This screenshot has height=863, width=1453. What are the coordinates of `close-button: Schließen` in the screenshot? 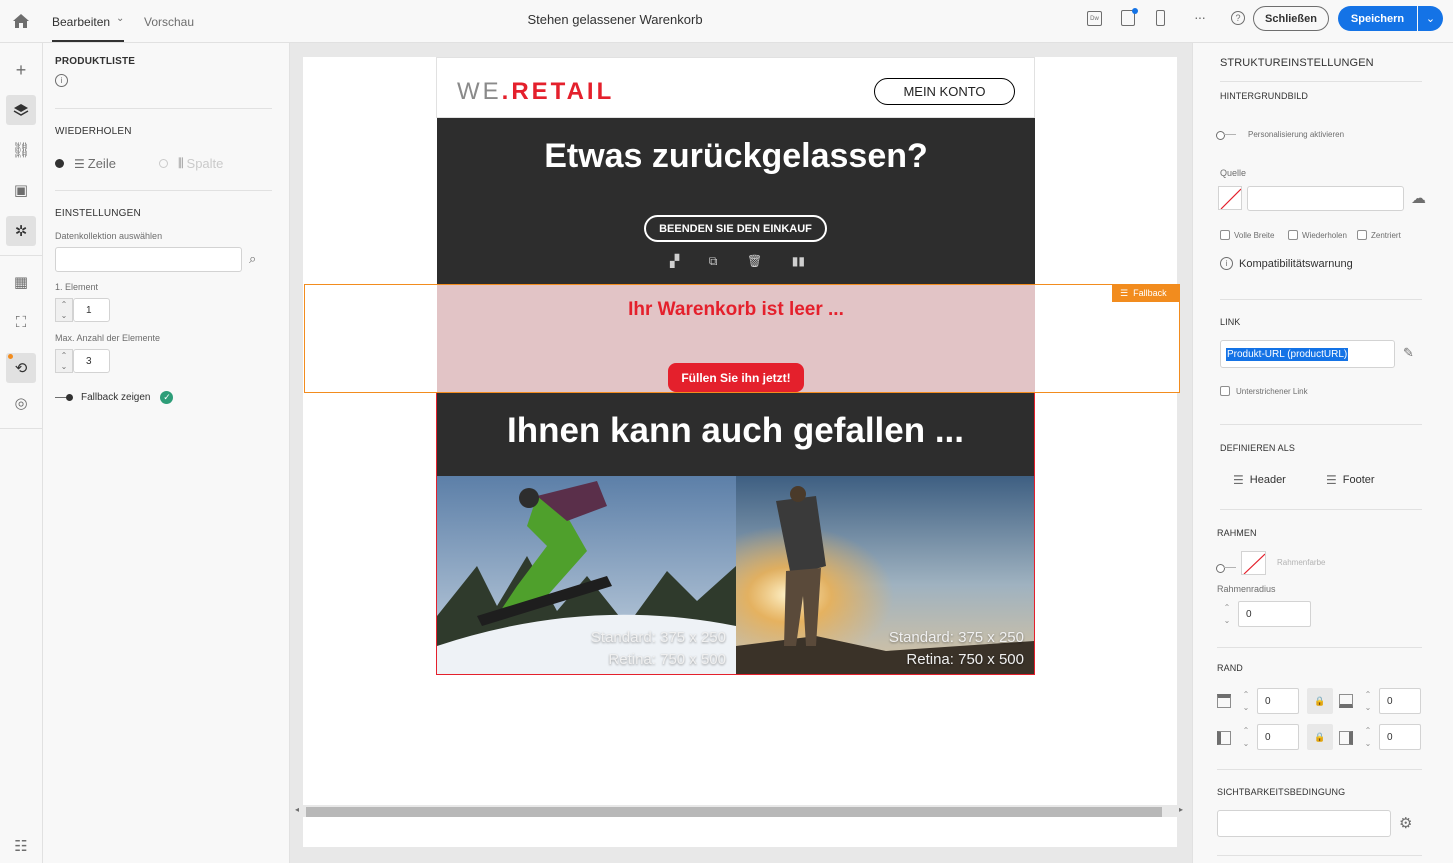 It's located at (1291, 18).